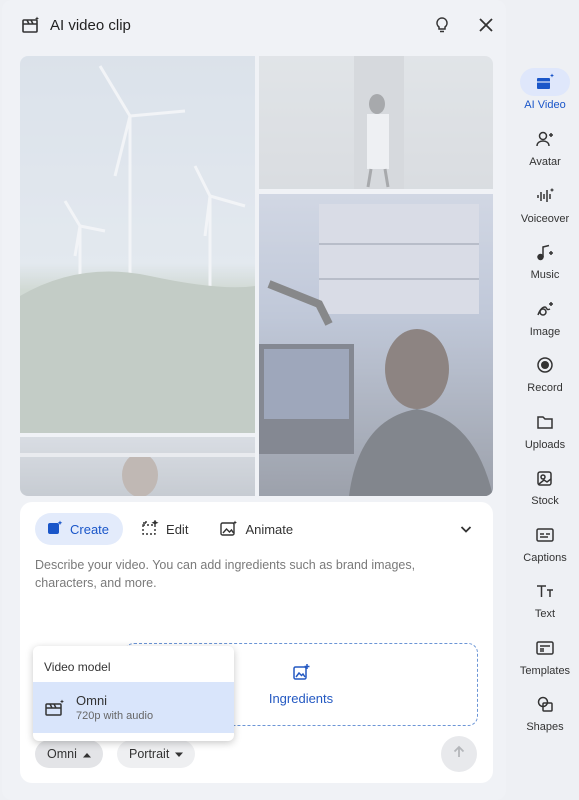 This screenshot has width=579, height=800. What do you see at coordinates (486, 25) in the screenshot?
I see `close-icon` at bounding box center [486, 25].